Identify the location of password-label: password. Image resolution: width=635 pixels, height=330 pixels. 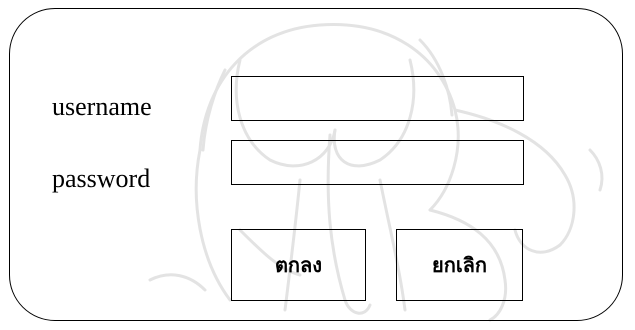
(101, 178).